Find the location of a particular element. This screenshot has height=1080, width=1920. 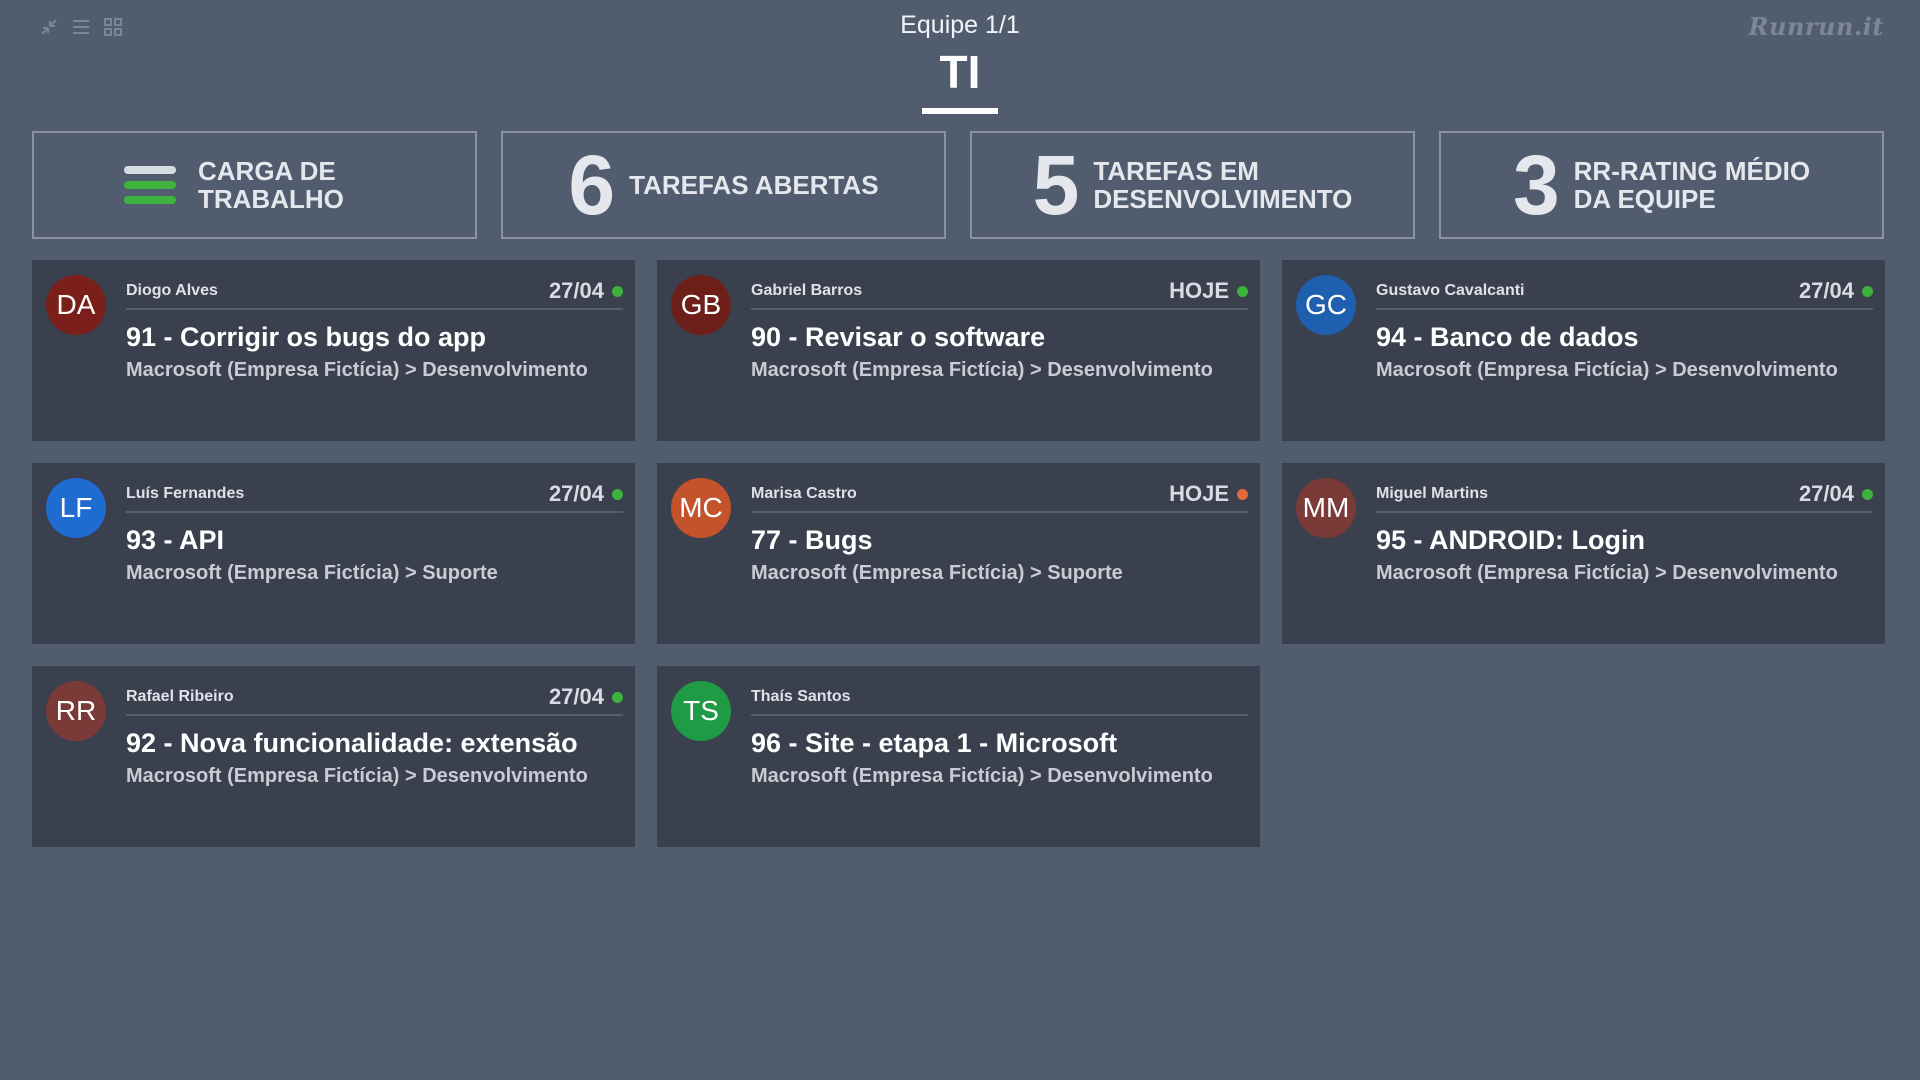

team-counter: Equipe 1/1 is located at coordinates (960, 25).